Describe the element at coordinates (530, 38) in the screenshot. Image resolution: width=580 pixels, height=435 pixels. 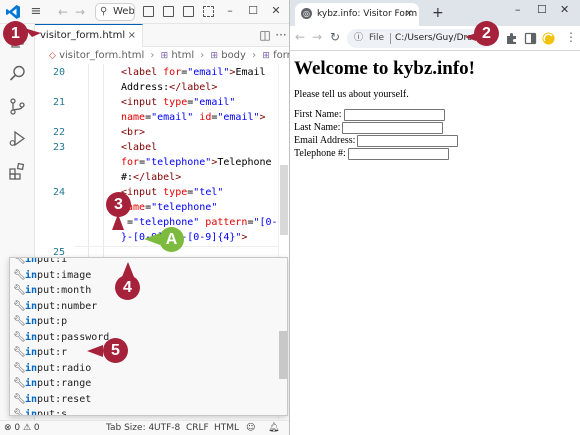
I see `side-panel-icon` at that location.